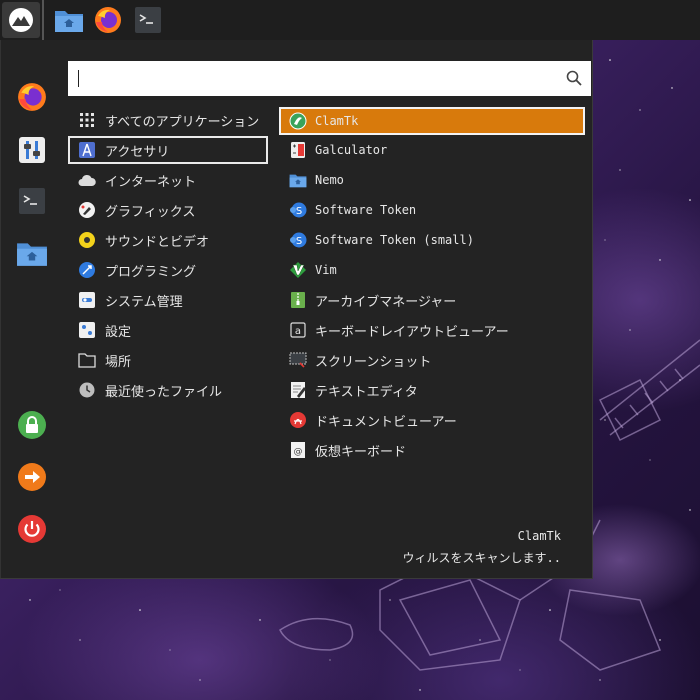 The width and height of the screenshot is (700, 700). I want to click on category-preferences: 設定, so click(168, 330).